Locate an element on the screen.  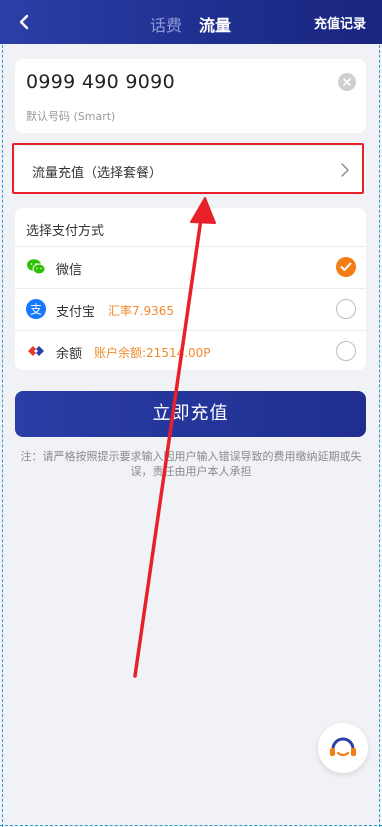
account-balance-text: 账户余额:21514.00P is located at coordinates (152, 353).